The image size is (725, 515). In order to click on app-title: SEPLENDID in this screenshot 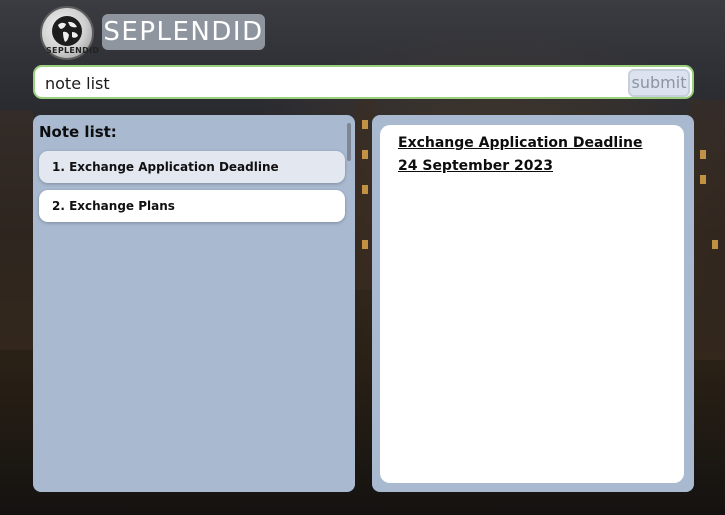, I will do `click(183, 32)`.